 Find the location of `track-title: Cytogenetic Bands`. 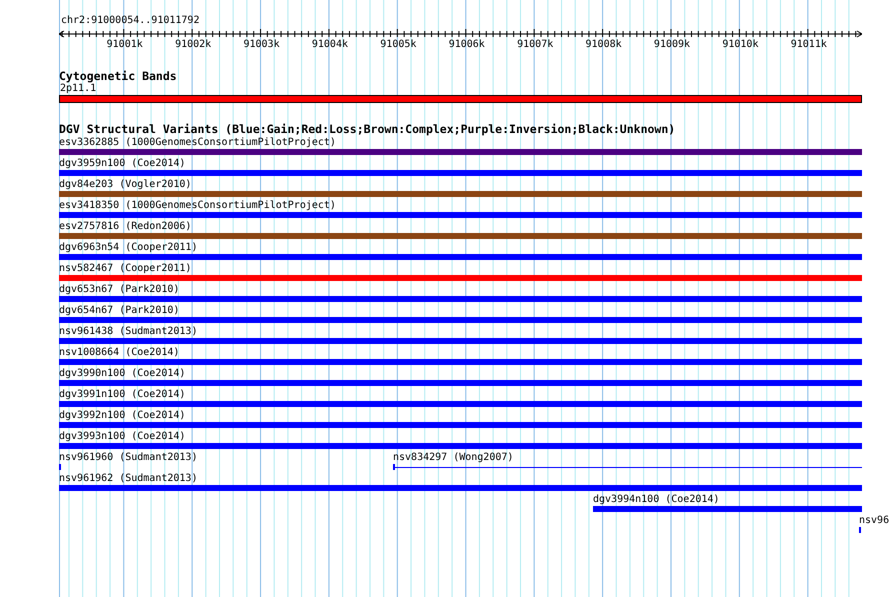

track-title: Cytogenetic Bands is located at coordinates (118, 76).